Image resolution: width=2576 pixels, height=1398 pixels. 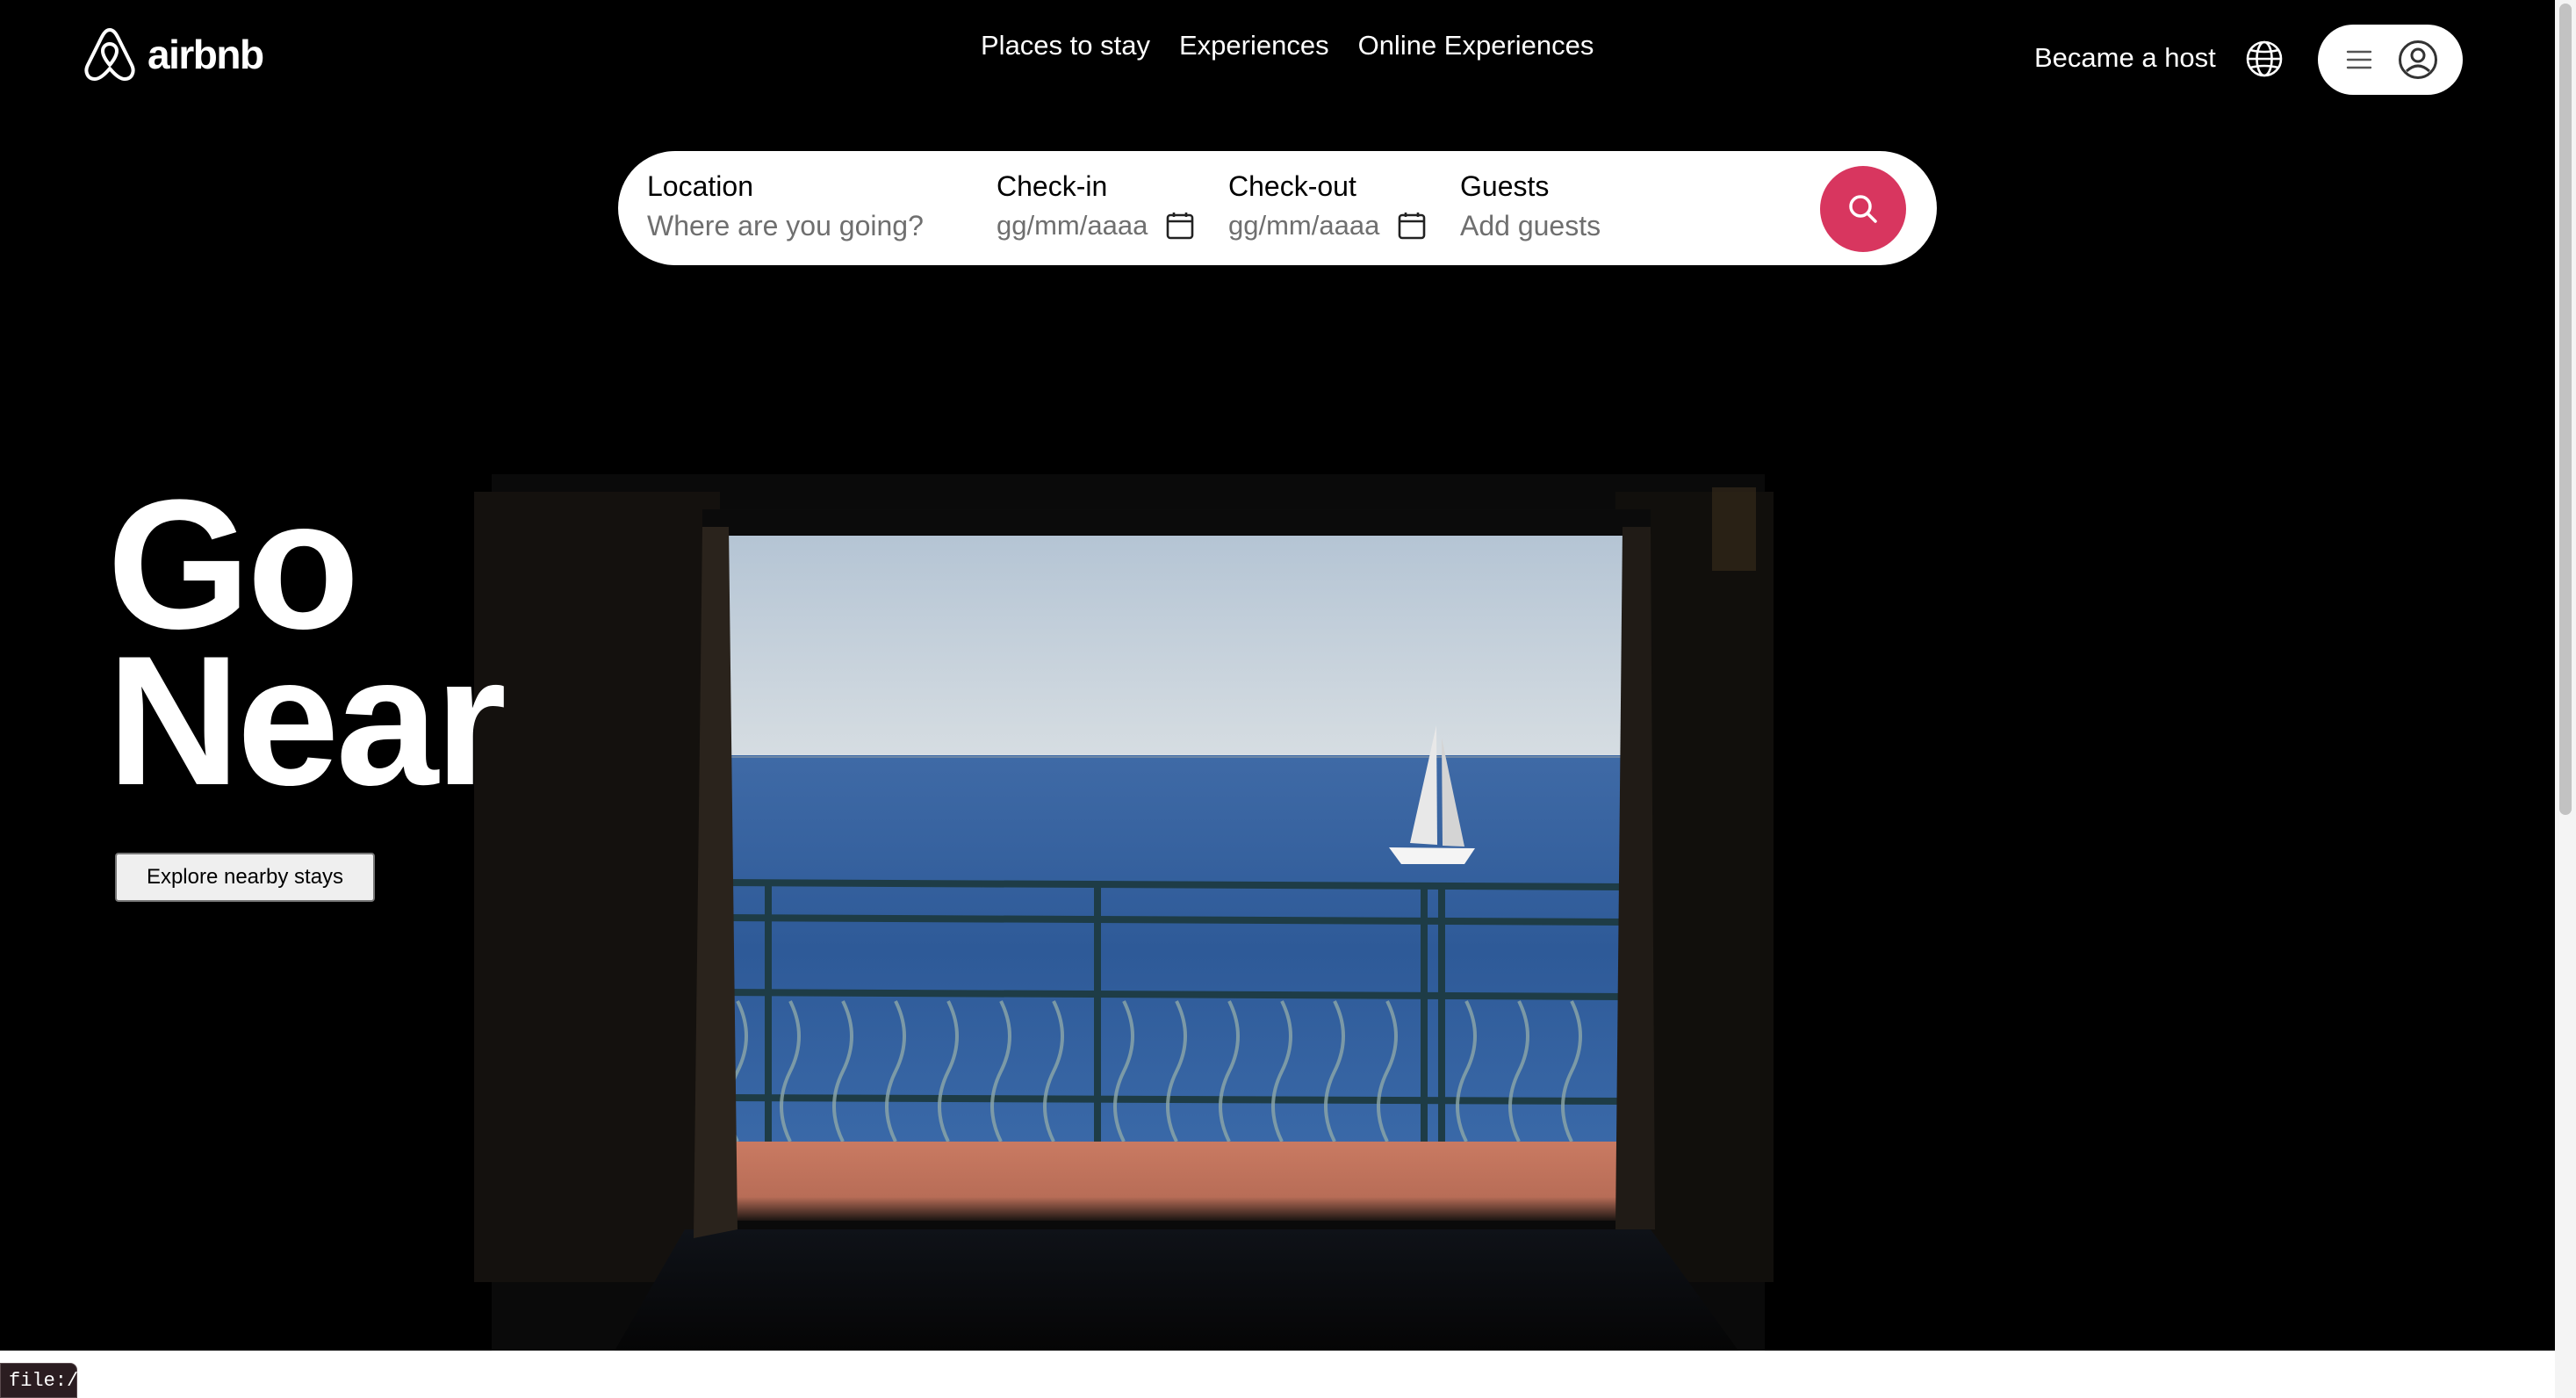 I want to click on location-label: Location, so click(x=700, y=186).